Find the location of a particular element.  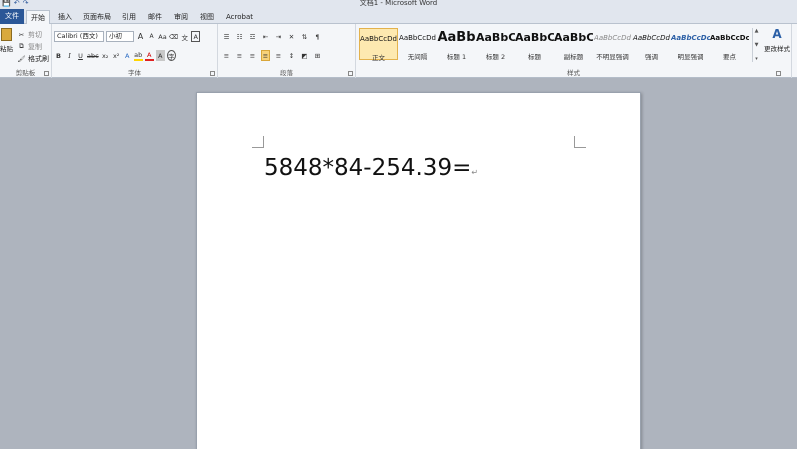

change-styles-icon: A is located at coordinates (777, 34).